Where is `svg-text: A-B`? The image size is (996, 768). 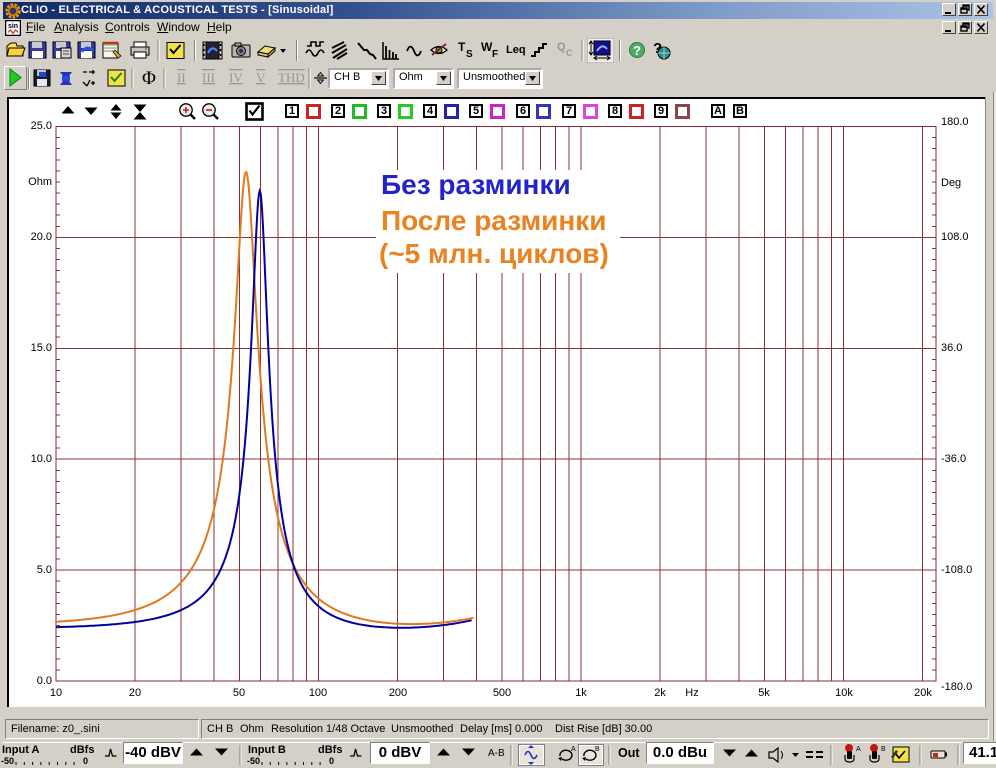
svg-text: A-B is located at coordinates (496, 753).